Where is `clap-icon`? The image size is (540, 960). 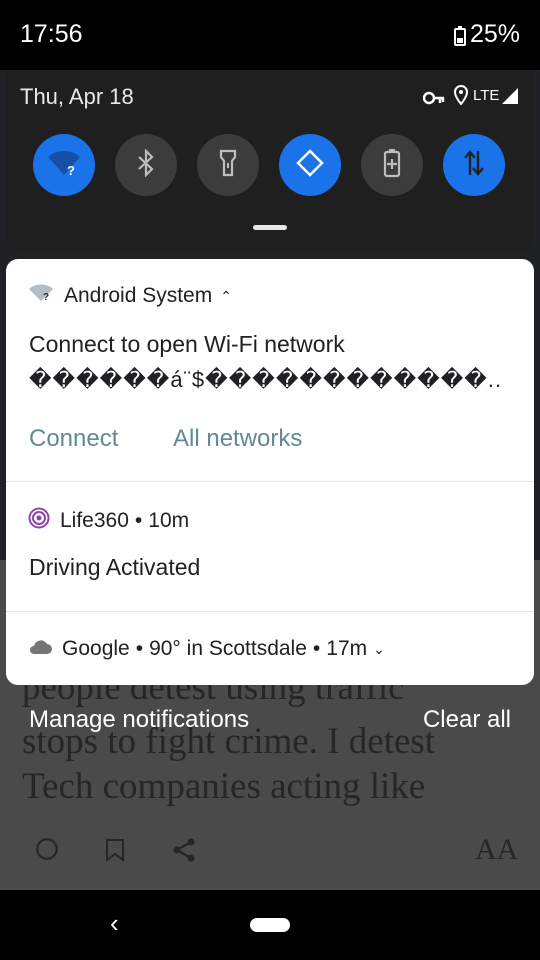 clap-icon is located at coordinates (47, 851).